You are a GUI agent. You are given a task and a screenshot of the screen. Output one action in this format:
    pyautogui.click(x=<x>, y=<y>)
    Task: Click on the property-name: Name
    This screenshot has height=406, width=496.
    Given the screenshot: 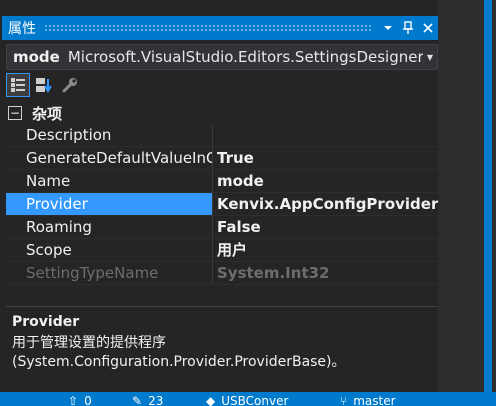 What is the action you would take?
    pyautogui.click(x=109, y=181)
    